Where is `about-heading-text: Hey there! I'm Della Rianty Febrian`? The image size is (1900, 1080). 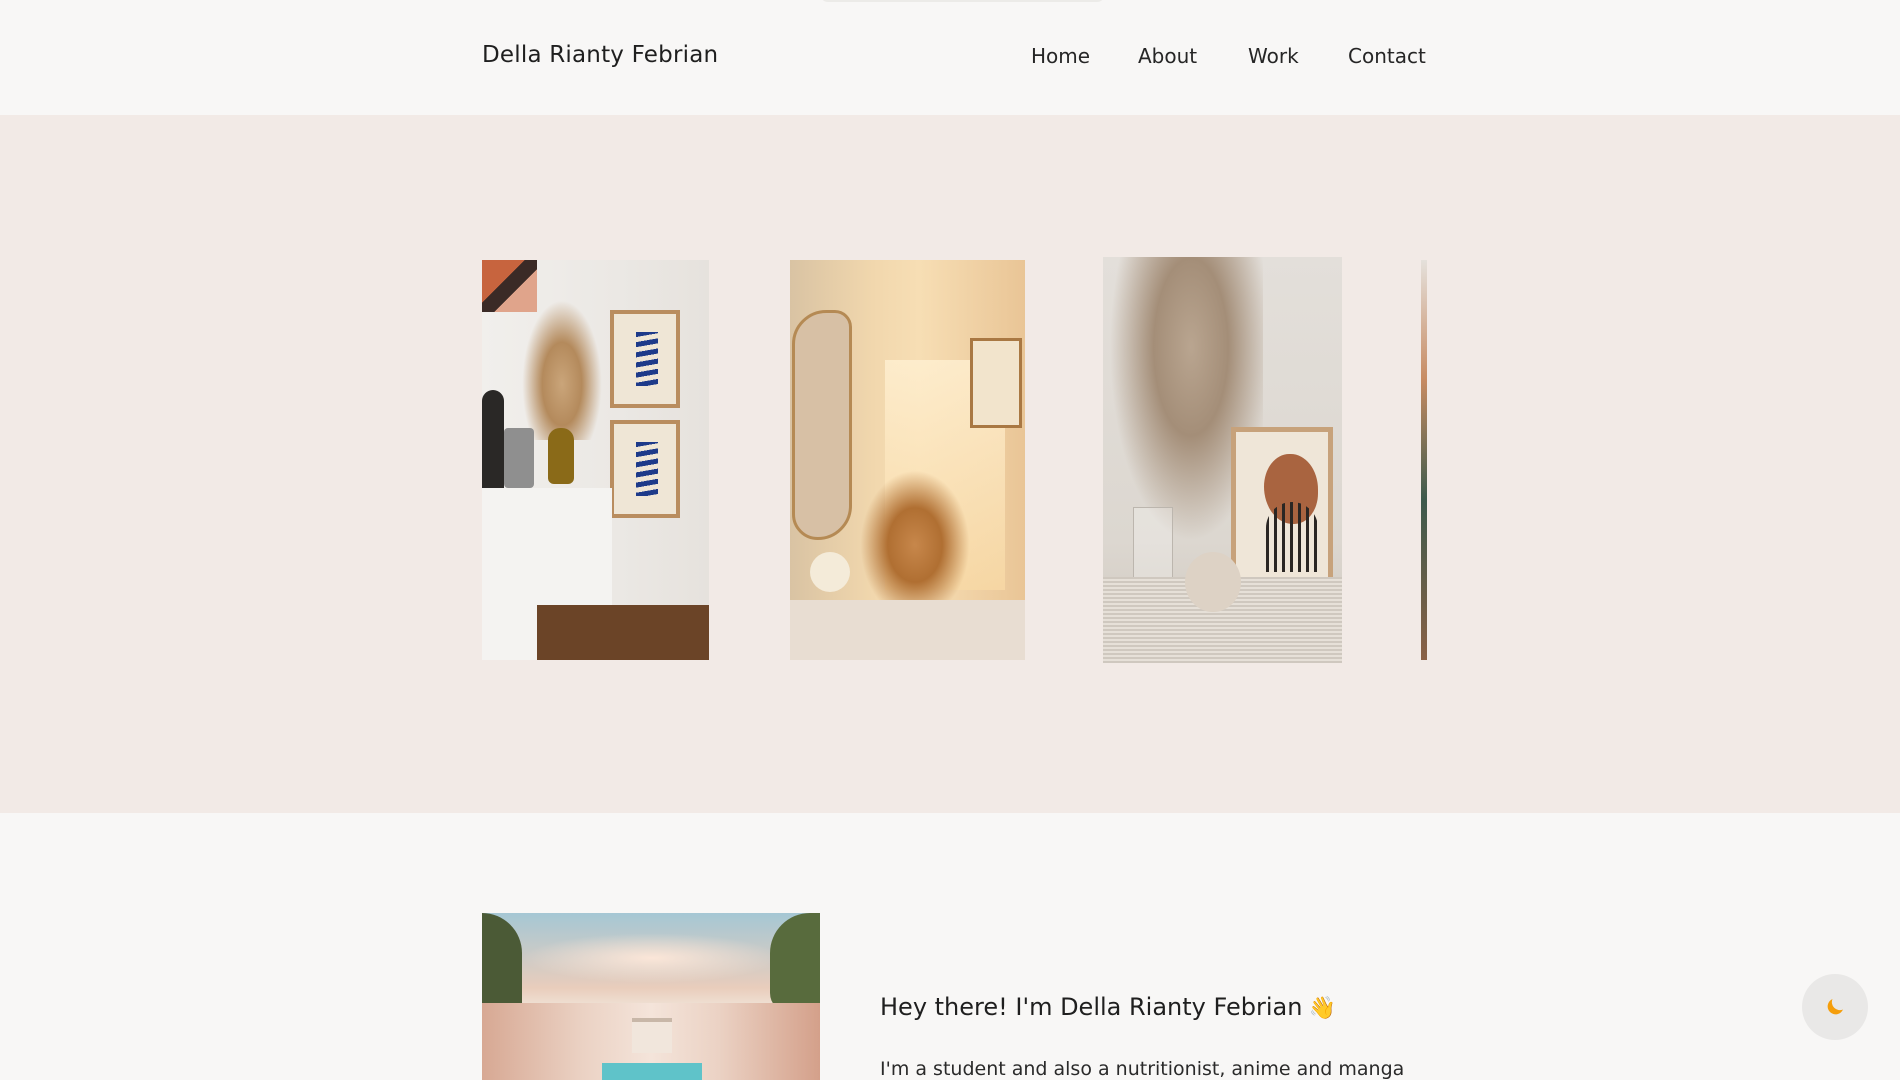
about-heading-text: Hey there! I'm Della Rianty Febrian is located at coordinates (1091, 1007).